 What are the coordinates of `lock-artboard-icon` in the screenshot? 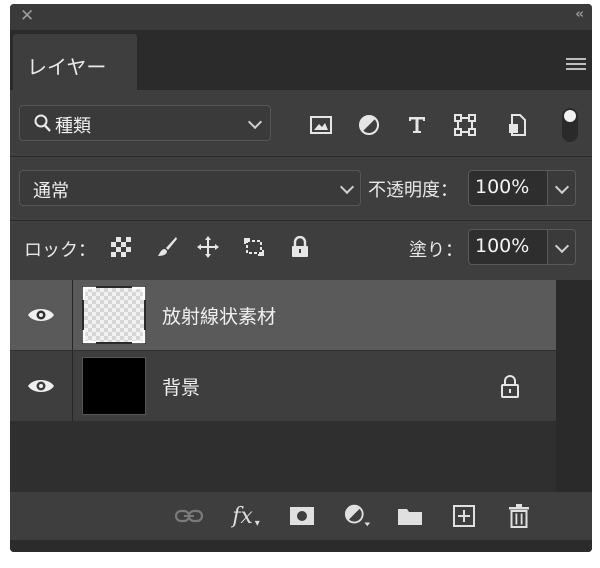 It's located at (254, 247).